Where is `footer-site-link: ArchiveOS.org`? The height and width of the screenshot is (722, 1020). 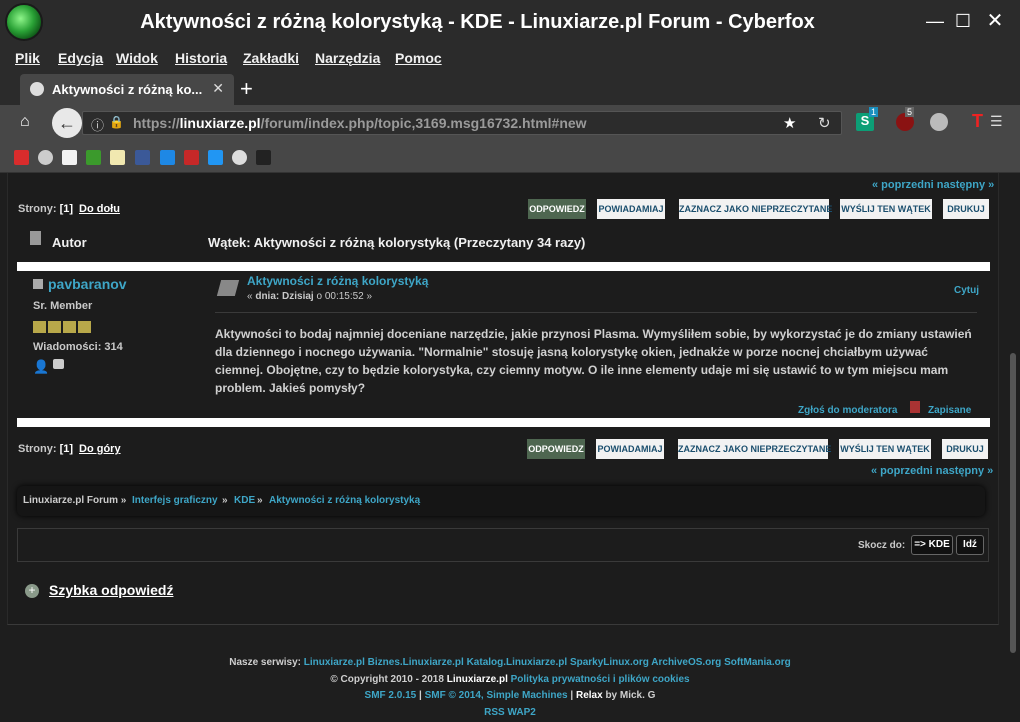 footer-site-link: ArchiveOS.org is located at coordinates (686, 662).